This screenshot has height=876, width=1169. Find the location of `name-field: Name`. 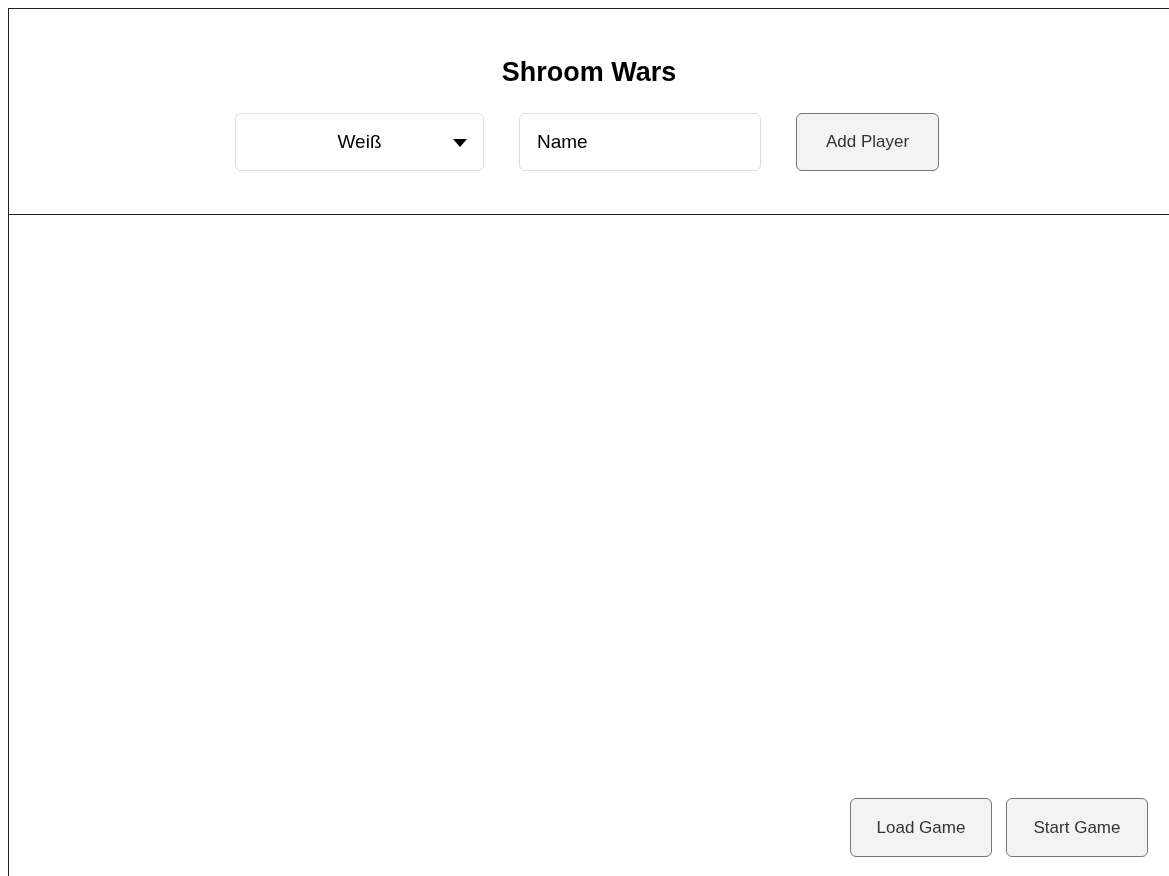

name-field: Name is located at coordinates (640, 142).